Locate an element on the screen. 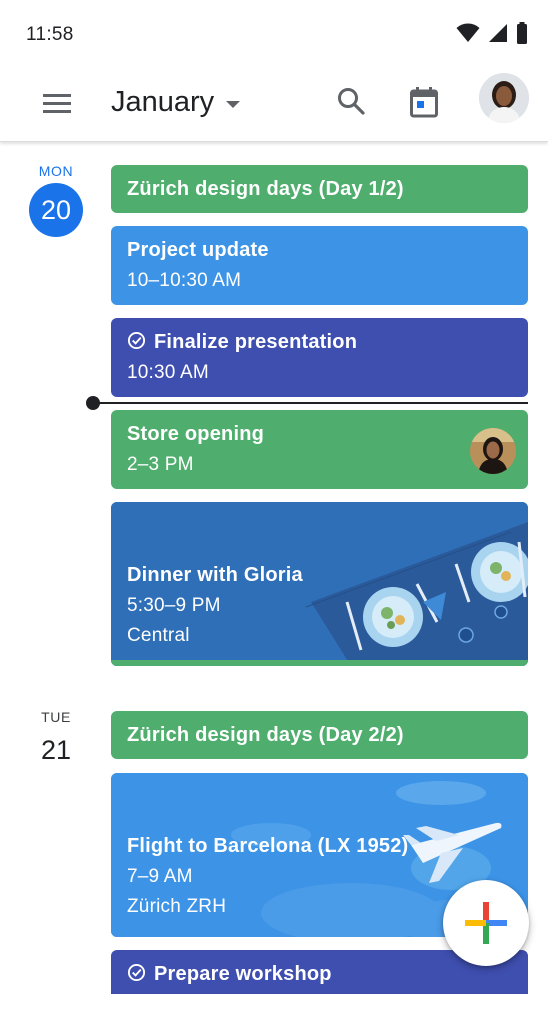  search-button is located at coordinates (351, 101).